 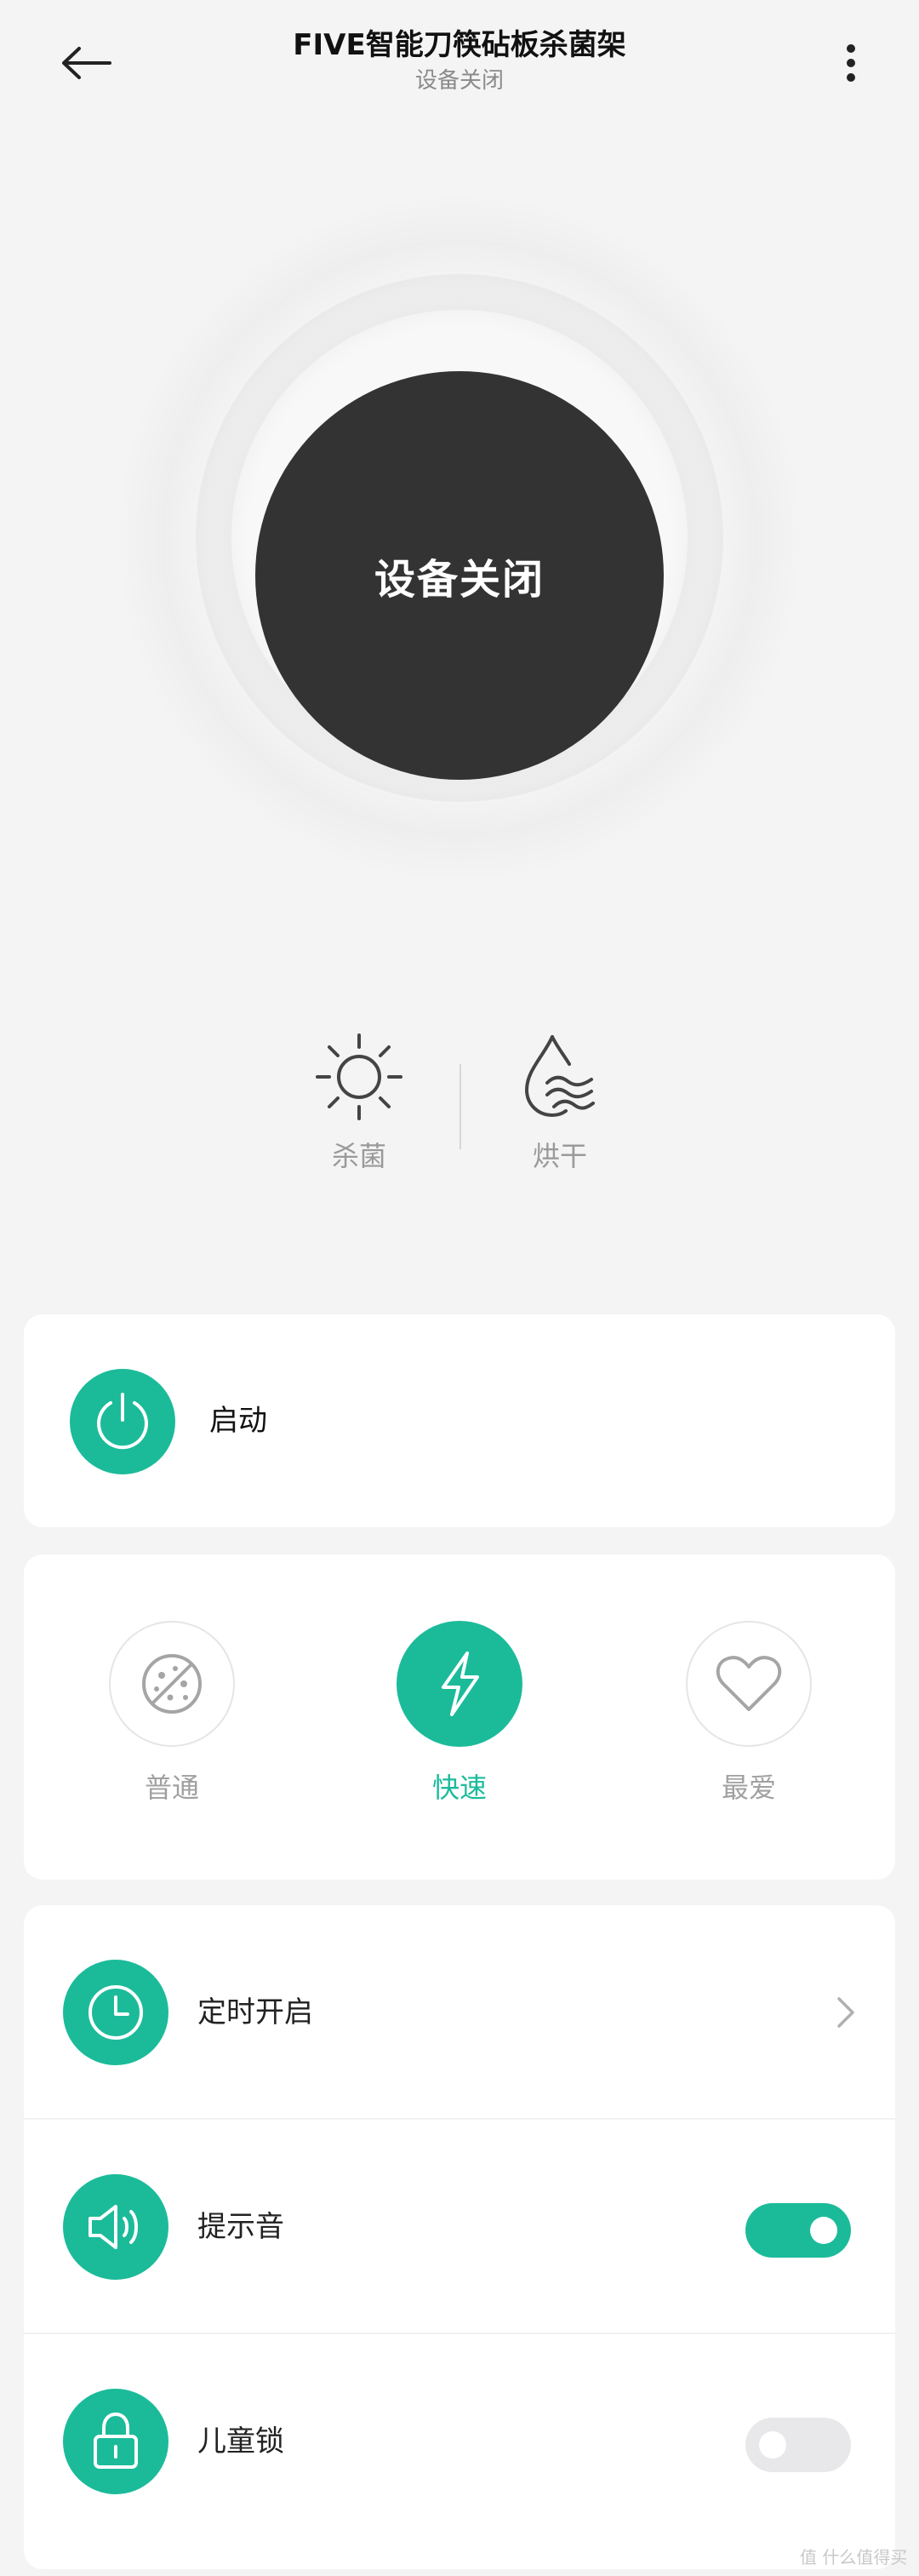 What do you see at coordinates (113, 2227) in the screenshot?
I see `speaker-icon` at bounding box center [113, 2227].